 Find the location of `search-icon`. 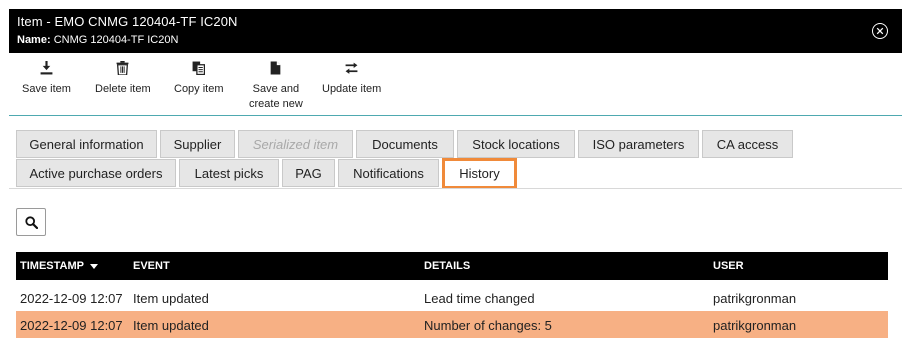

search-icon is located at coordinates (31, 222).